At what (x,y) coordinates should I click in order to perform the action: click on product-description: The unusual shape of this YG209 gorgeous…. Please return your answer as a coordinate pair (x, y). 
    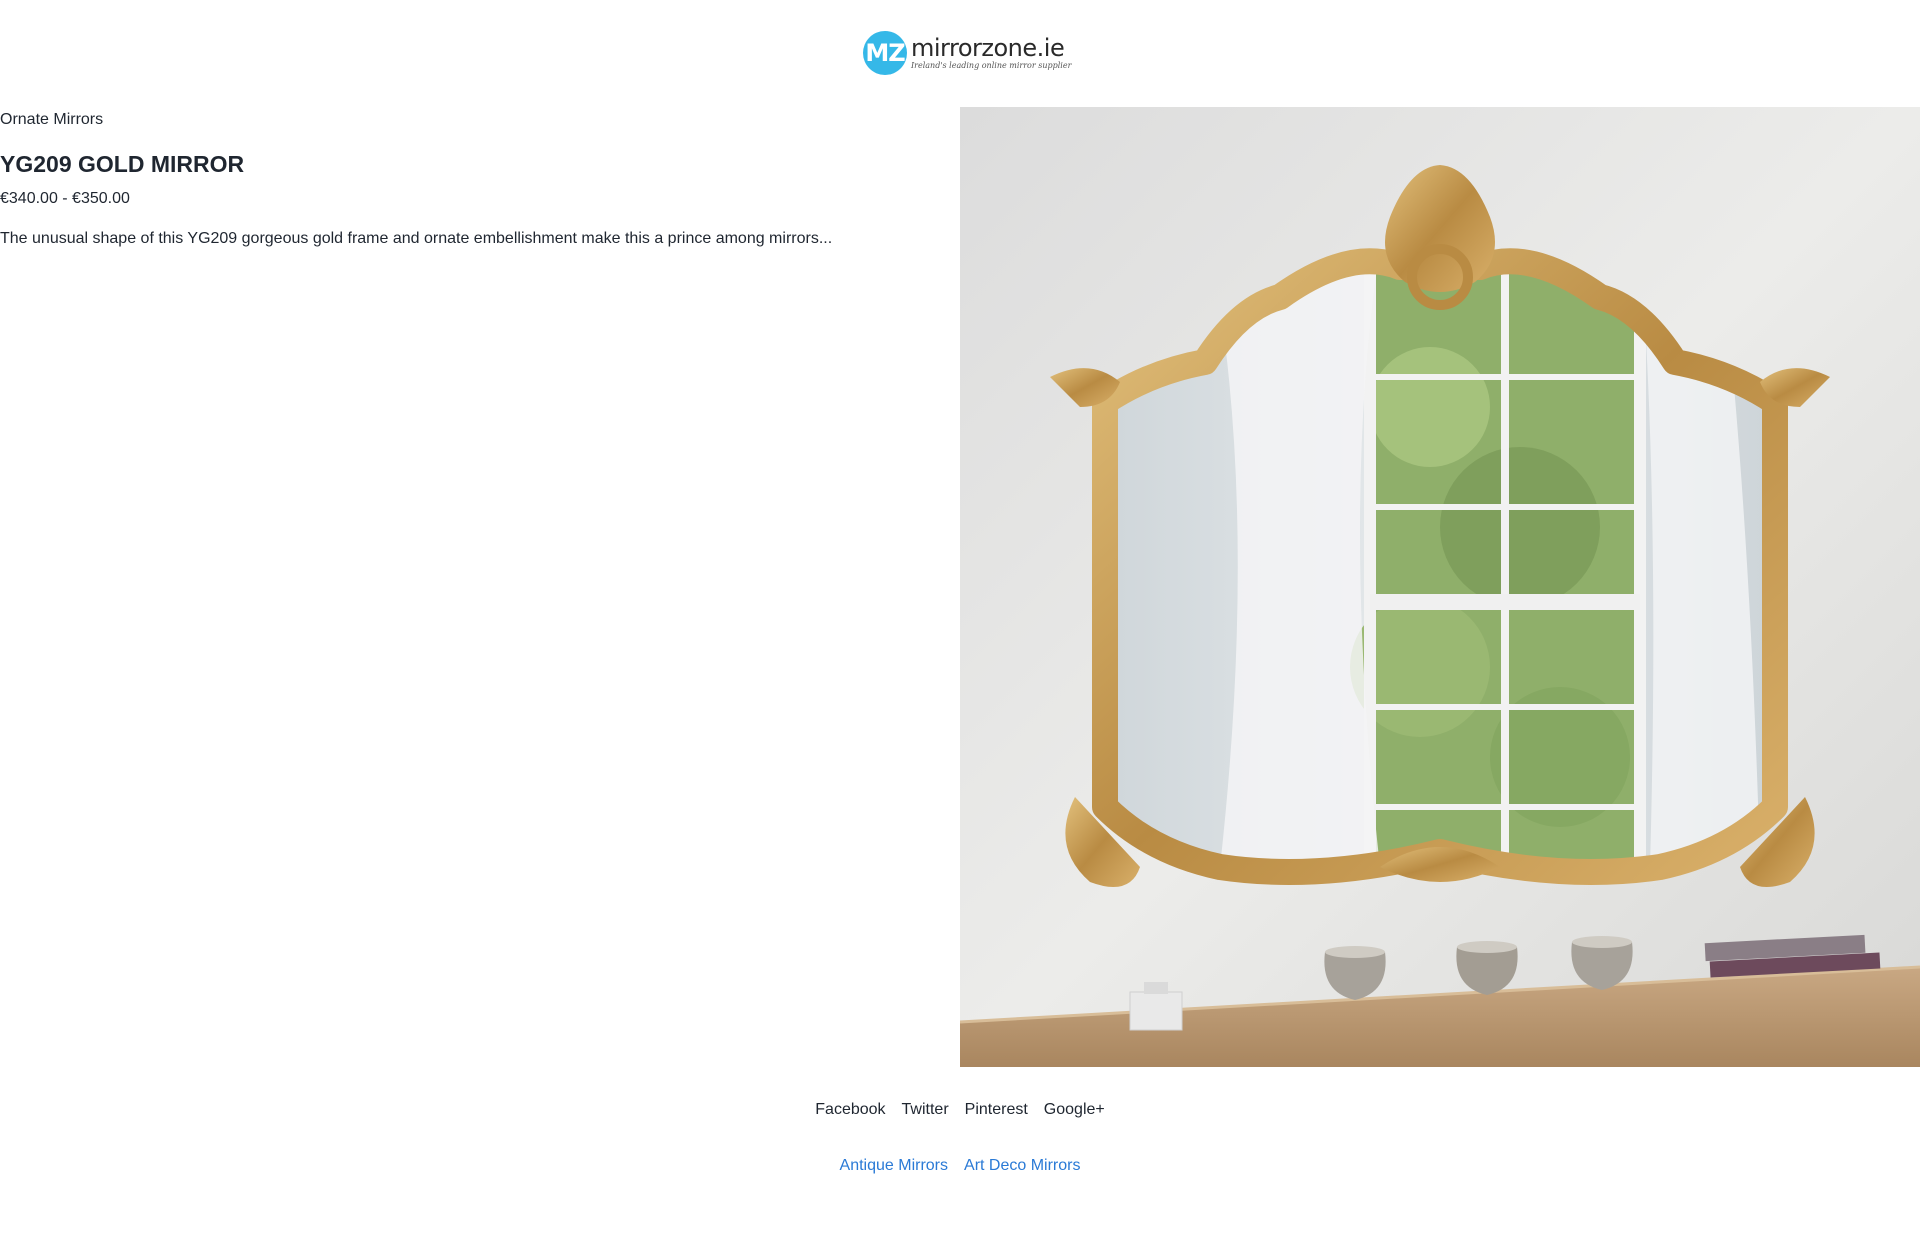
    Looking at the image, I should click on (416, 238).